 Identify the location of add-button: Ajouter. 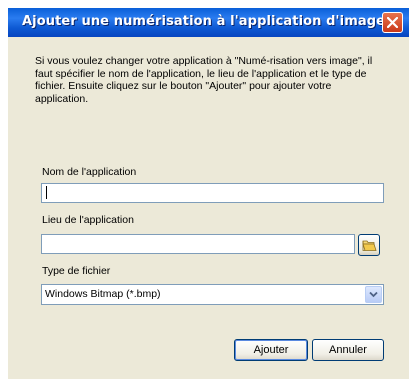
(271, 350).